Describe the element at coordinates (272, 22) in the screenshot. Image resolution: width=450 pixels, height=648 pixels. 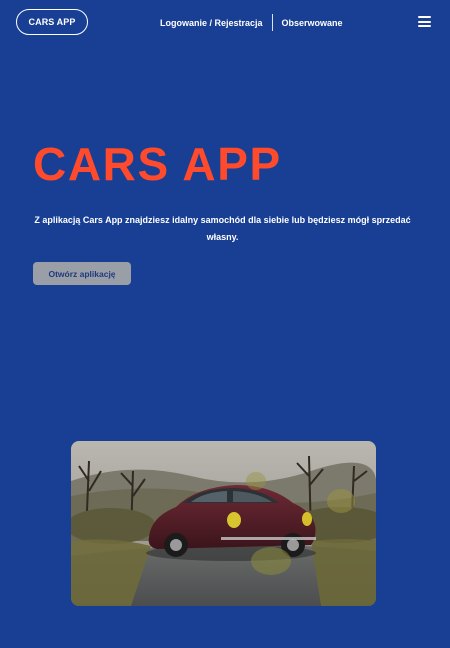
I see `nav-divider` at that location.